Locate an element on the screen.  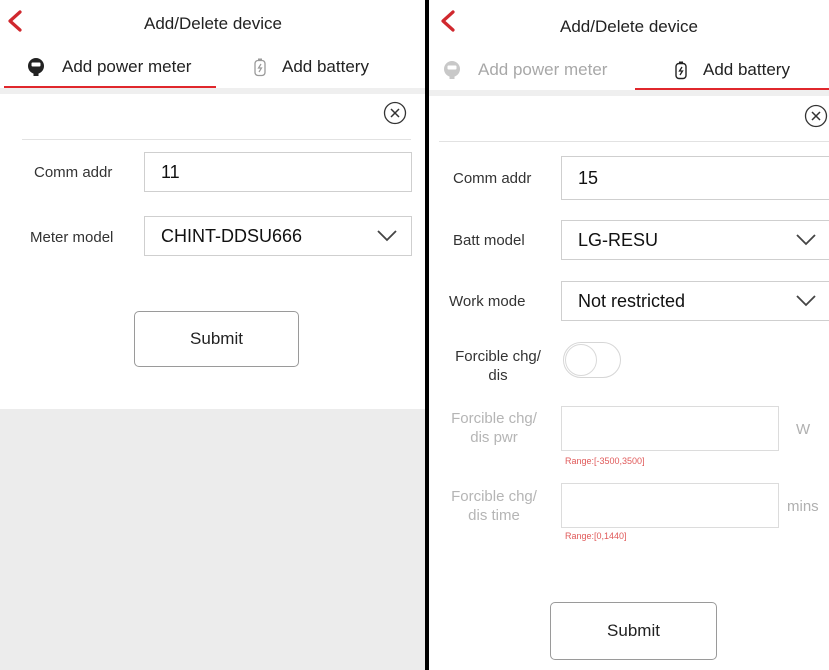
toggle-knob is located at coordinates (581, 360).